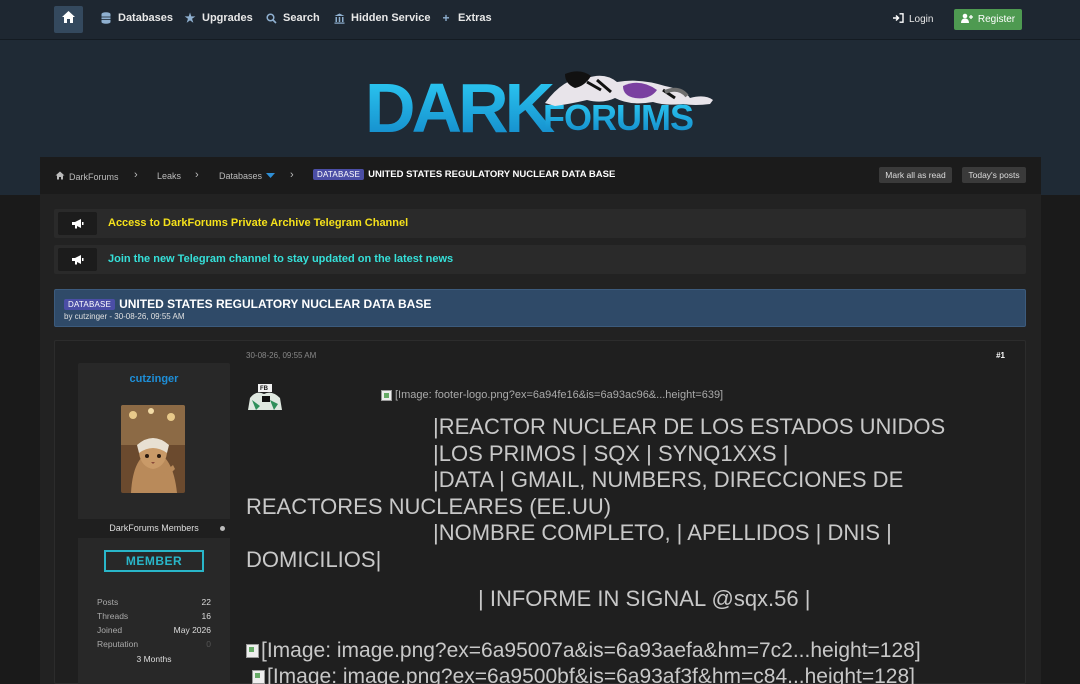  I want to click on mark-all-read-button: Mark all as read, so click(915, 175).